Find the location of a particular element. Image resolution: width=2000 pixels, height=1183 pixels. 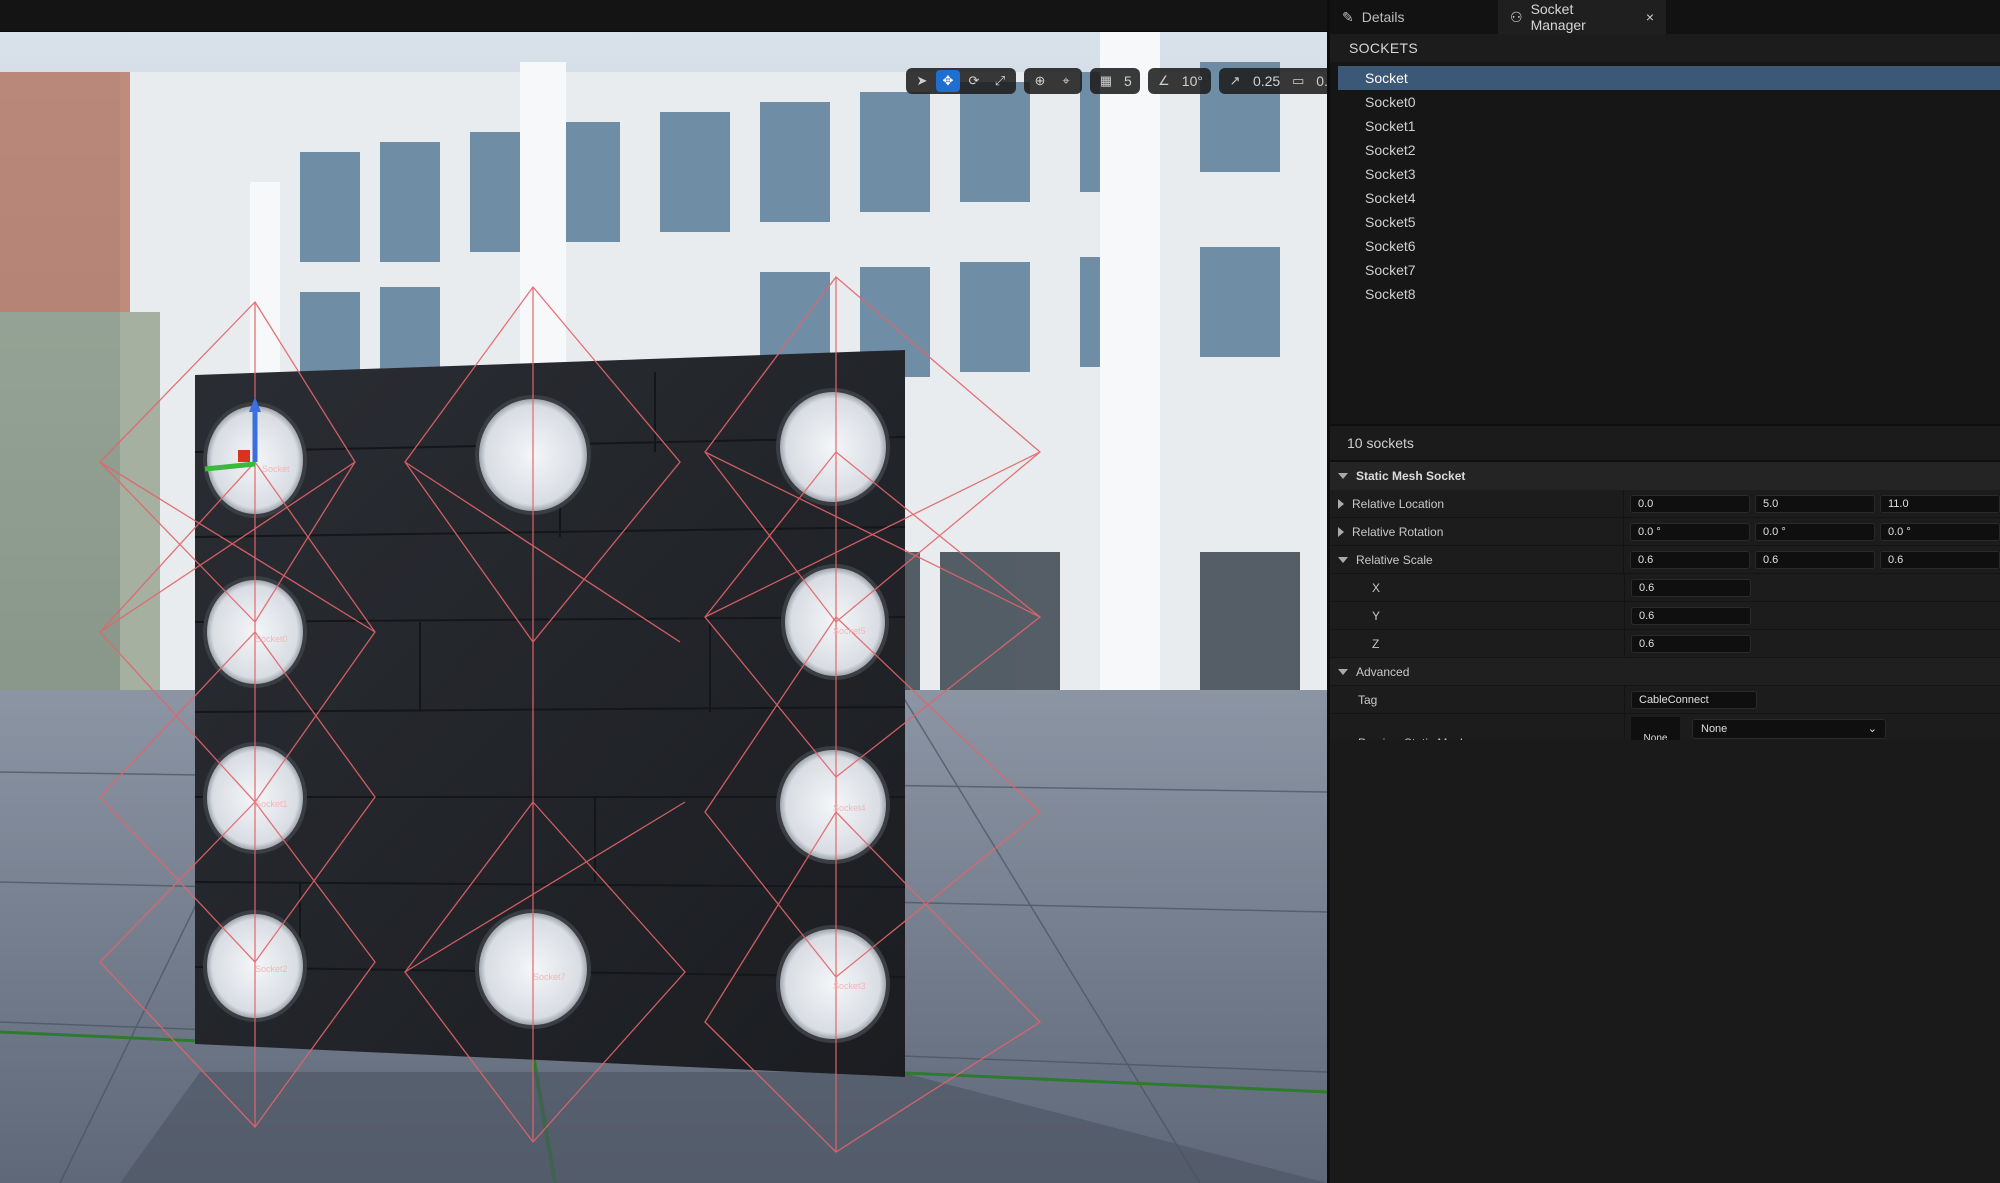

tag-field: CableConnect is located at coordinates (1694, 699).